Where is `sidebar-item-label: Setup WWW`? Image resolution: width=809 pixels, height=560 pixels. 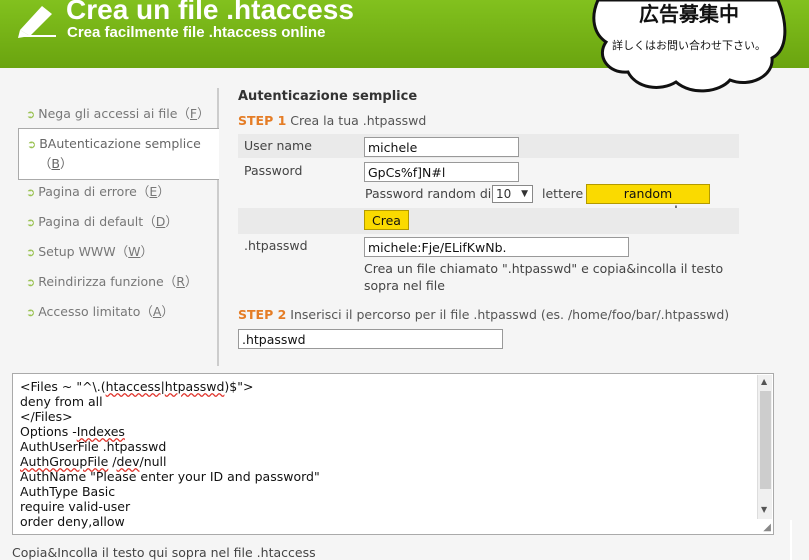 sidebar-item-label: Setup WWW is located at coordinates (77, 251).